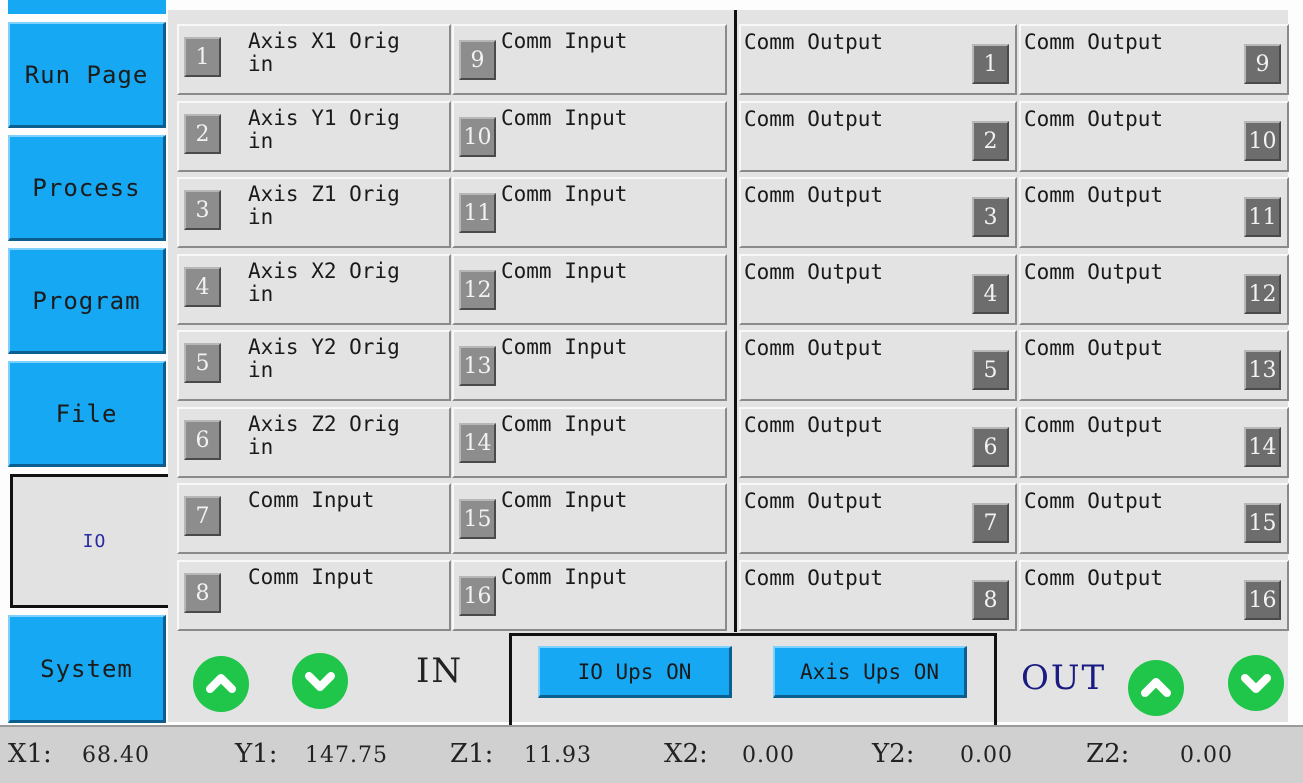 Image resolution: width=1303 pixels, height=783 pixels. I want to click on output-indicator: 2, so click(990, 141).